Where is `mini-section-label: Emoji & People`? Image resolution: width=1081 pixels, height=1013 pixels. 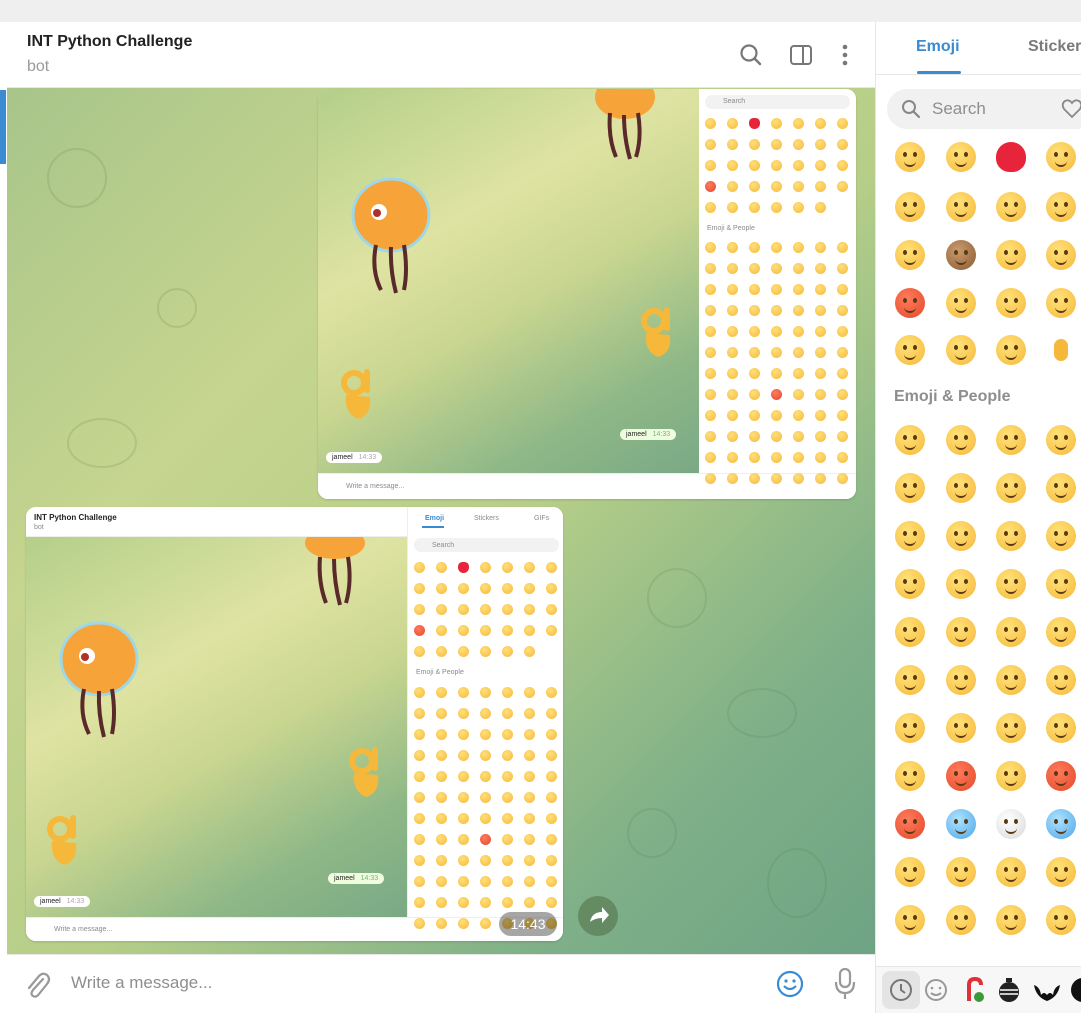
mini-section-label: Emoji & People is located at coordinates (440, 672).